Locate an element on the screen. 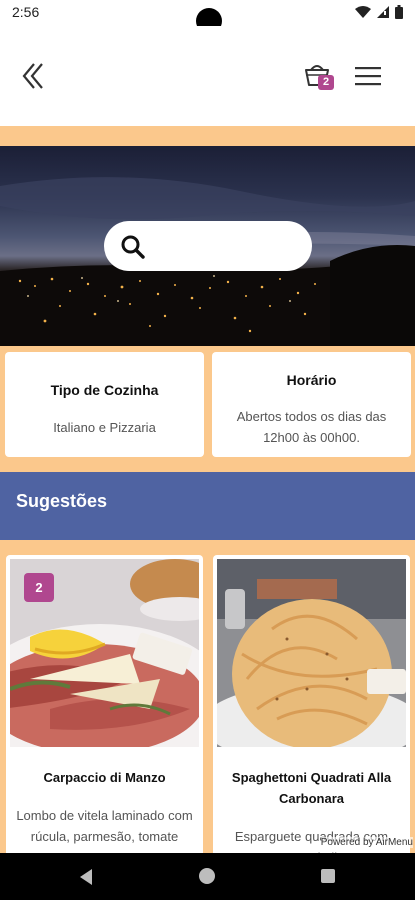  hours-title: Horário is located at coordinates (311, 380).